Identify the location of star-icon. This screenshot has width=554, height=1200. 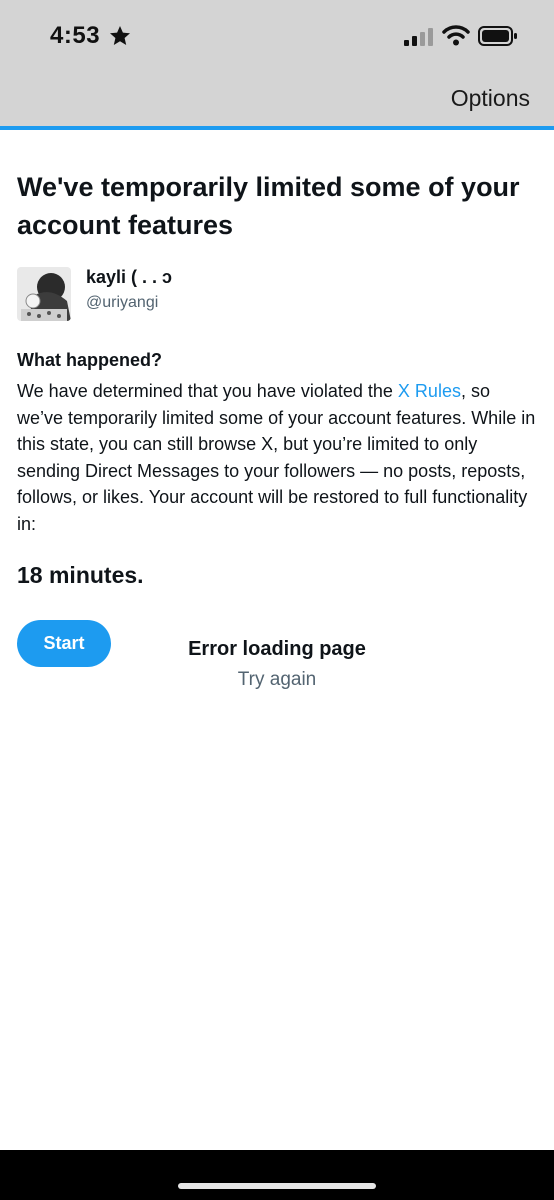
(120, 36).